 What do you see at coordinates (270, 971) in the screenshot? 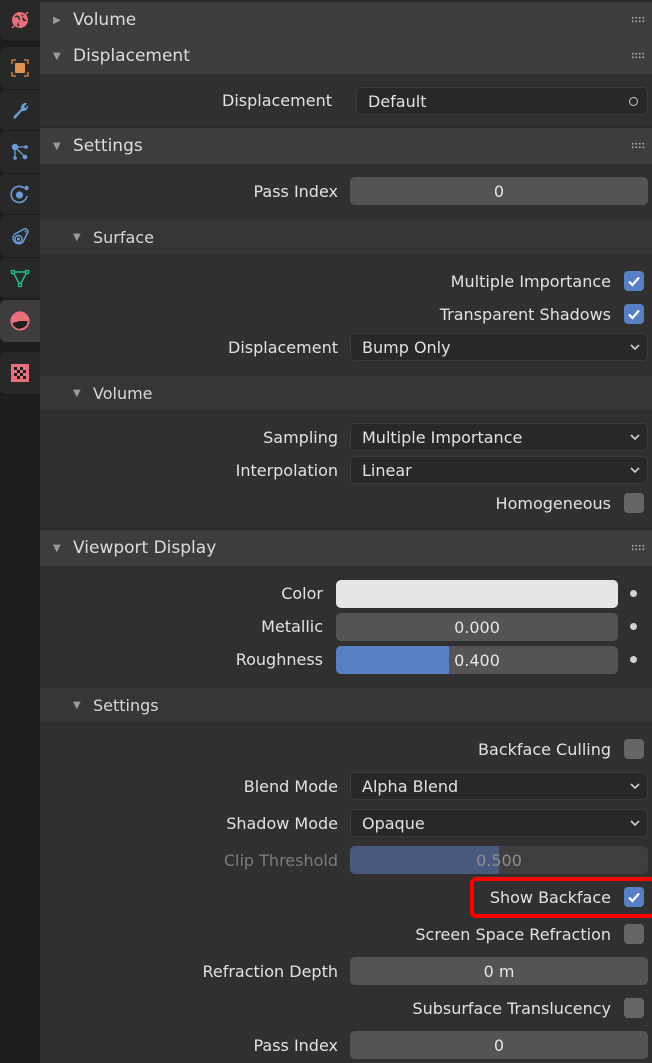
I see `refraction-depth-label: Refraction Depth` at bounding box center [270, 971].